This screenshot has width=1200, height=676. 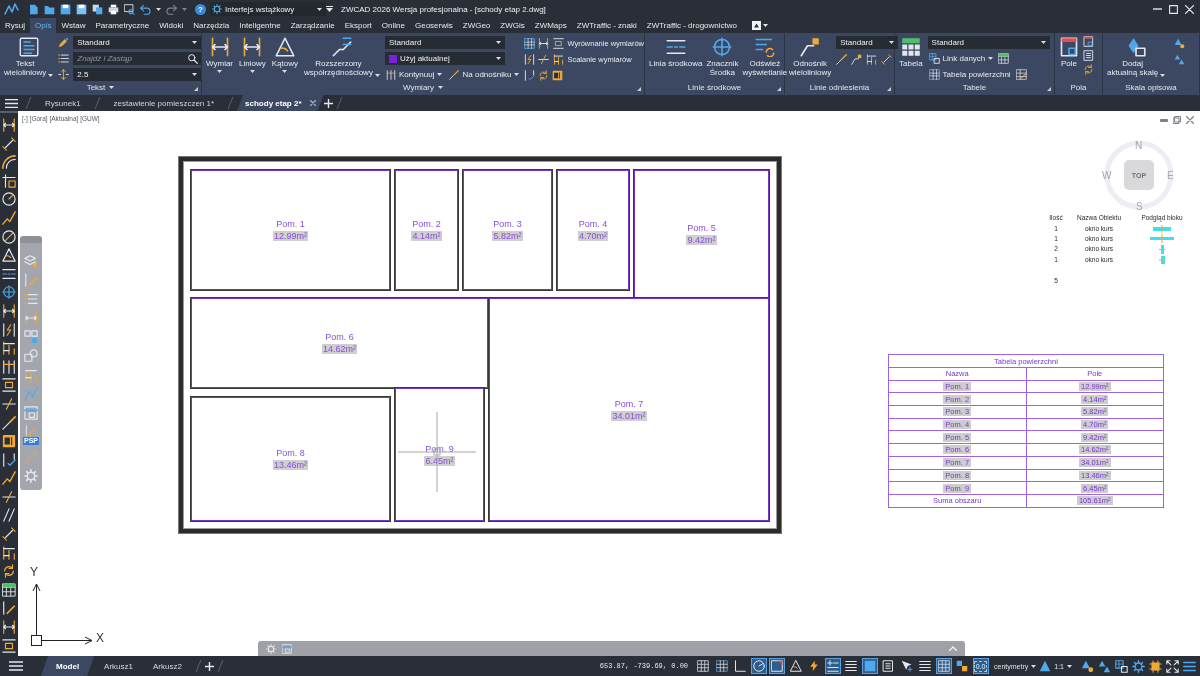 What do you see at coordinates (512, 25) in the screenshot?
I see `ribbon-tab: ZWGis` at bounding box center [512, 25].